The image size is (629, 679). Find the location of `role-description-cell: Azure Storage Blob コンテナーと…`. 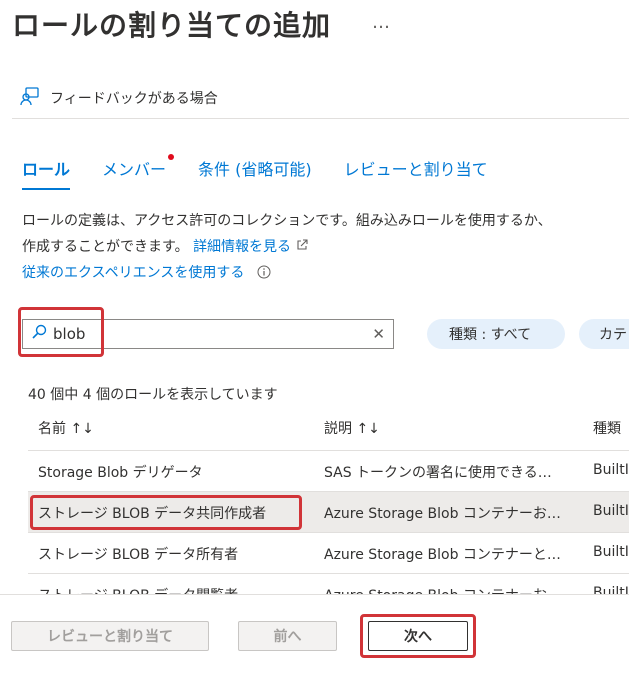

role-description-cell: Azure Storage Blob コンテナーと… is located at coordinates (442, 555).